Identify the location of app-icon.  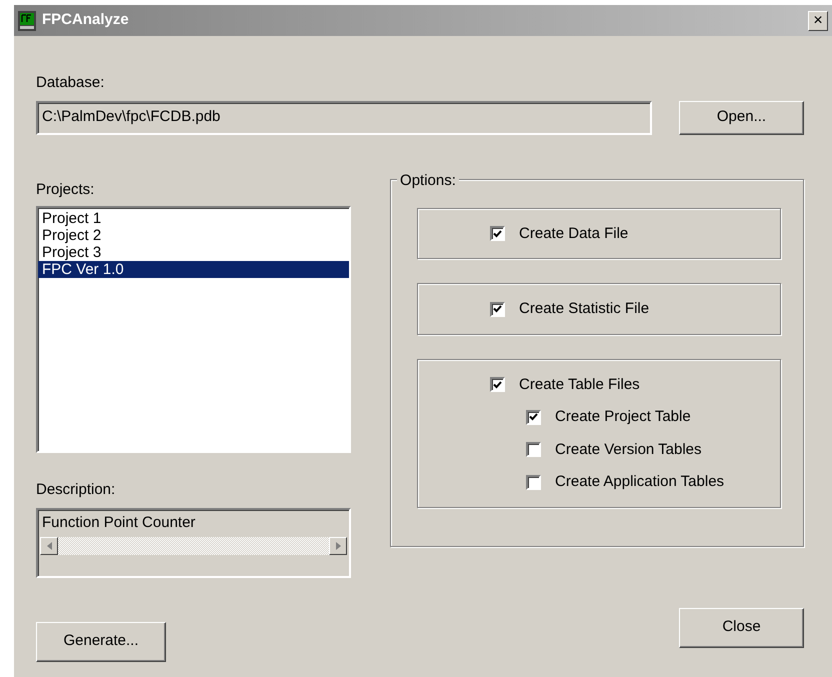
(27, 20).